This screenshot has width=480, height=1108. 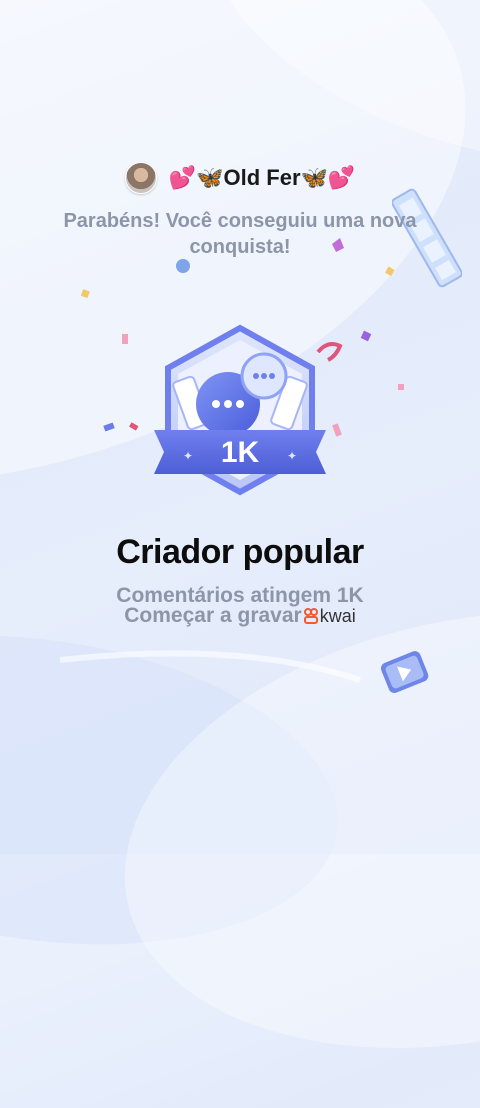 What do you see at coordinates (337, 615) in the screenshot?
I see `kwai-brand: kwai` at bounding box center [337, 615].